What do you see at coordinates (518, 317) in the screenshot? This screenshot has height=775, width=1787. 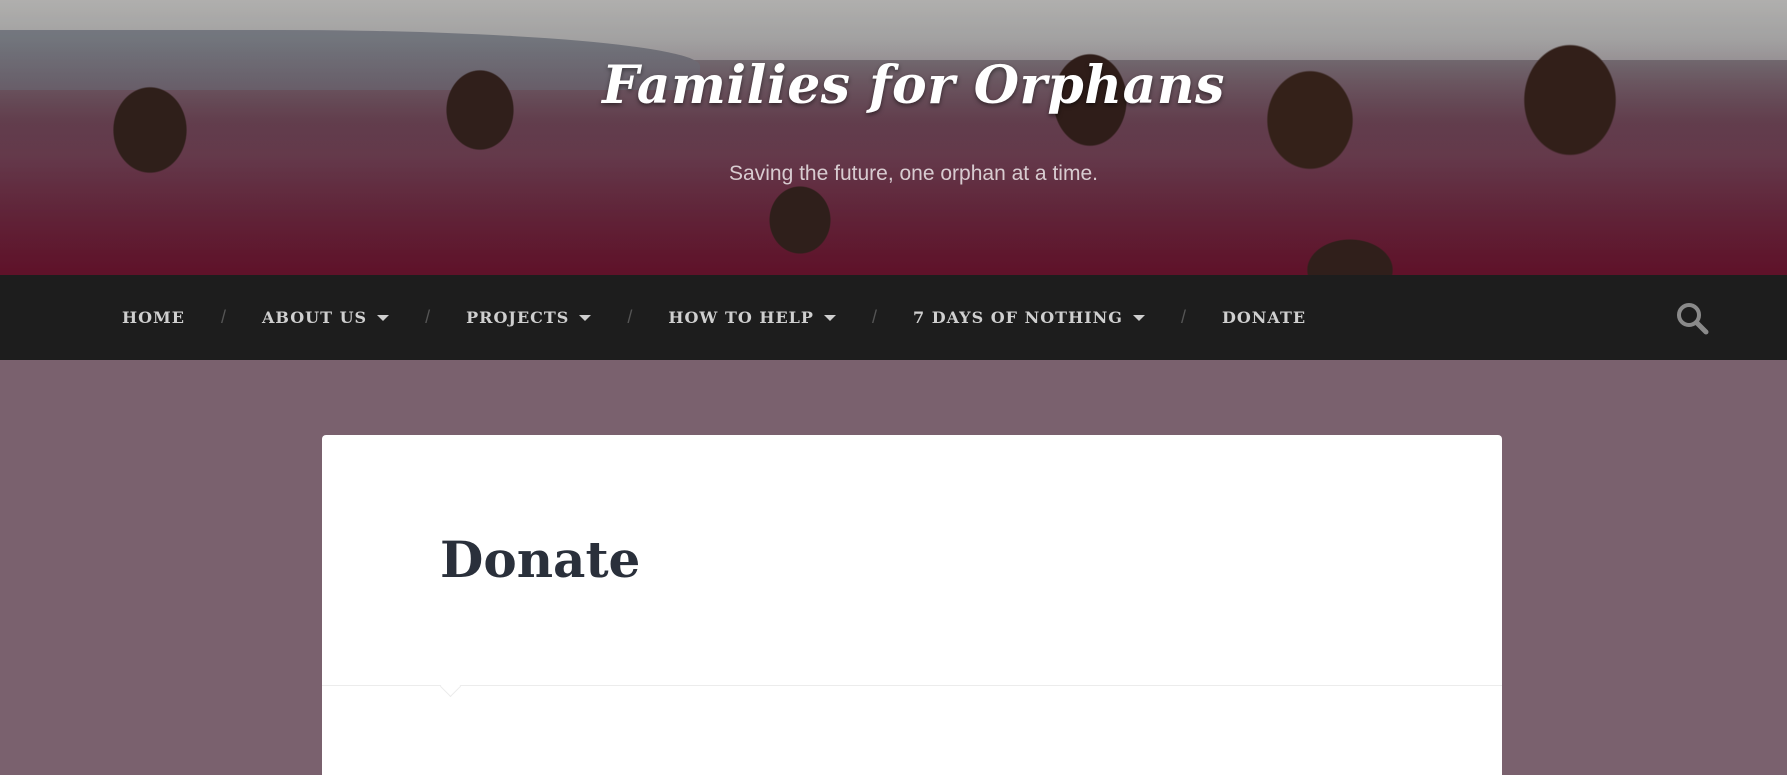 I see `nav-item-label: PROJECTS` at bounding box center [518, 317].